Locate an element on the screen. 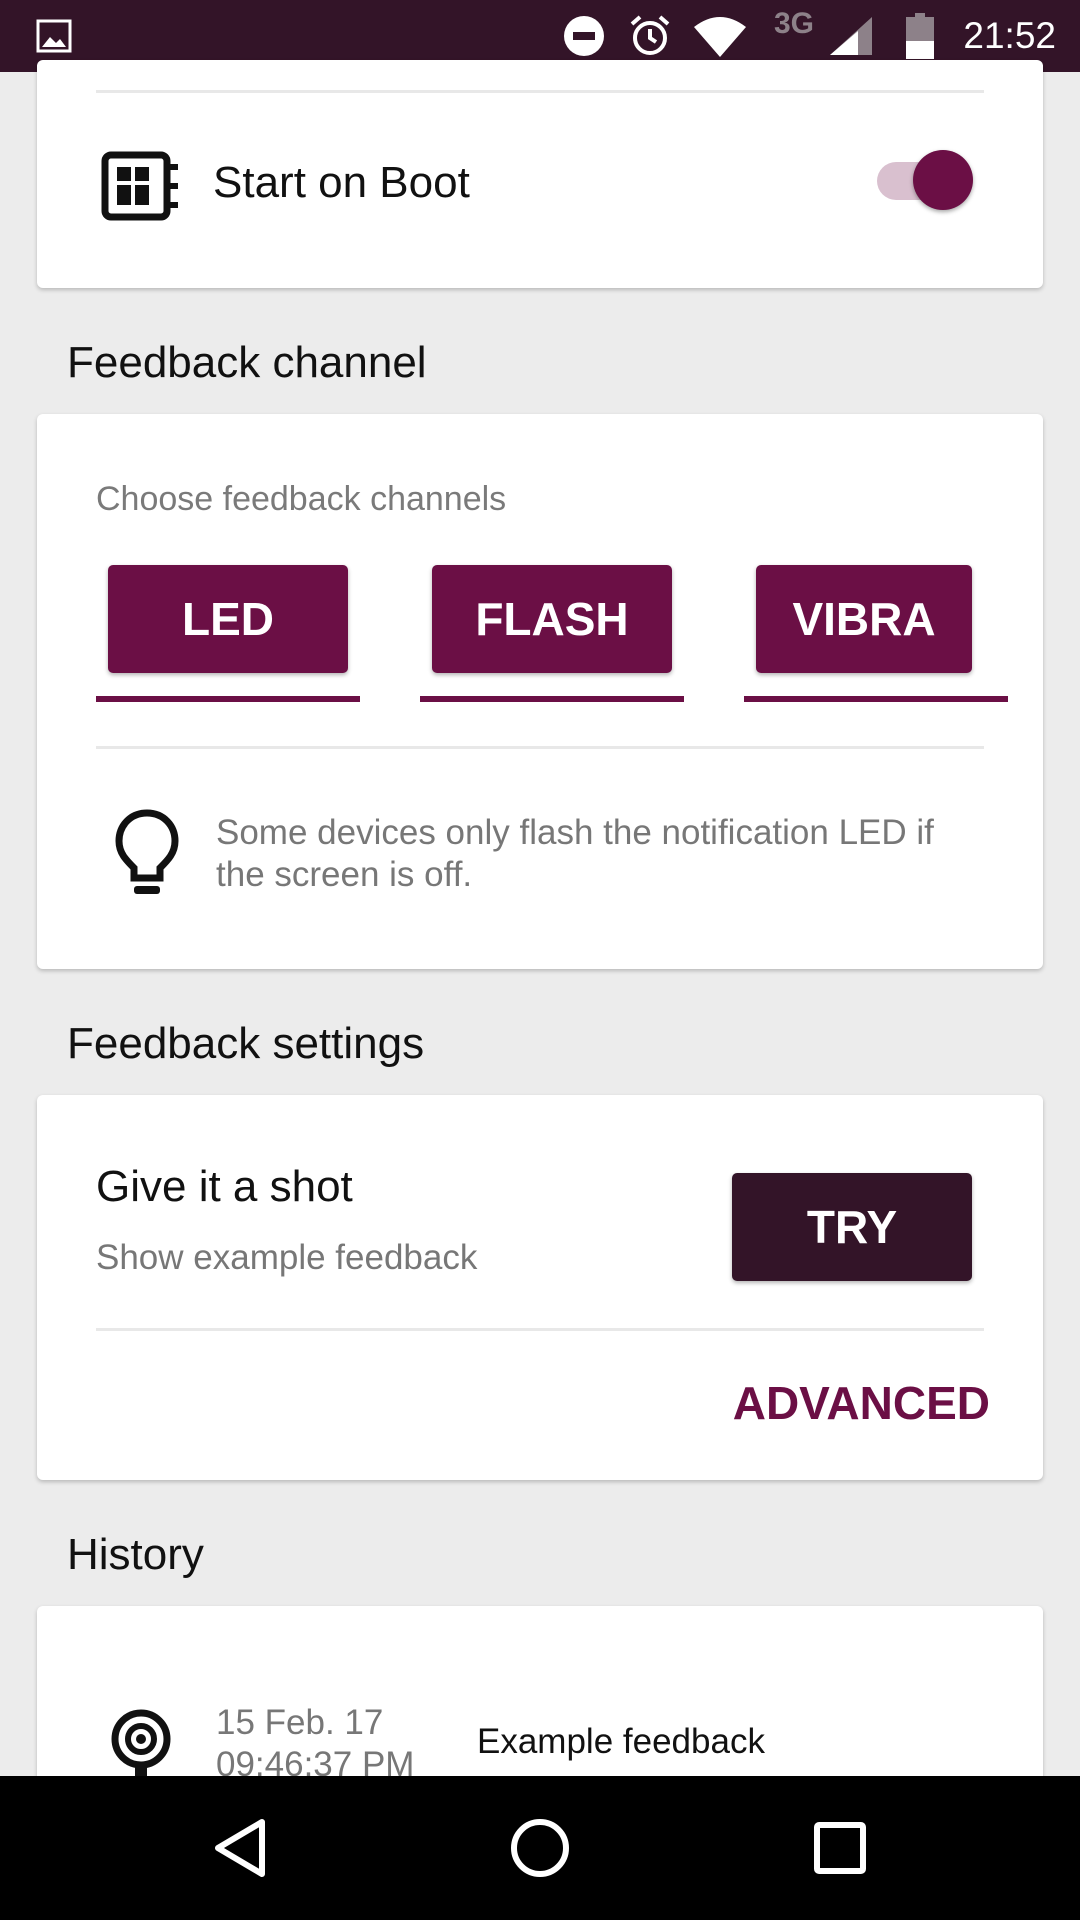 Image resolution: width=1080 pixels, height=1920 pixels. camera-icon is located at coordinates (142, 1742).